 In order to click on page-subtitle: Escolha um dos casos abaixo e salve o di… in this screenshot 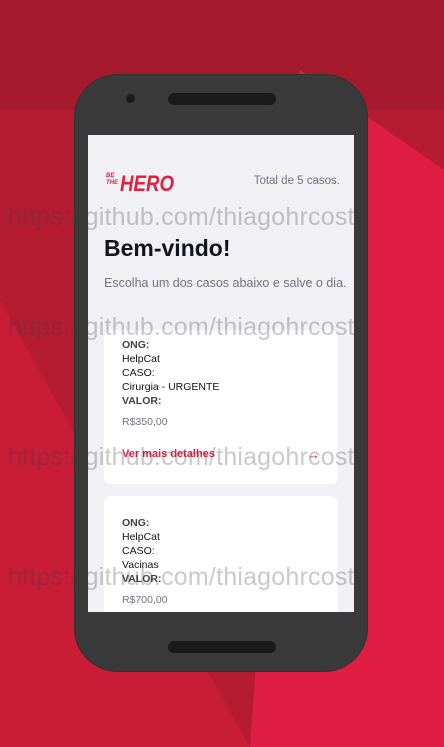, I will do `click(225, 283)`.